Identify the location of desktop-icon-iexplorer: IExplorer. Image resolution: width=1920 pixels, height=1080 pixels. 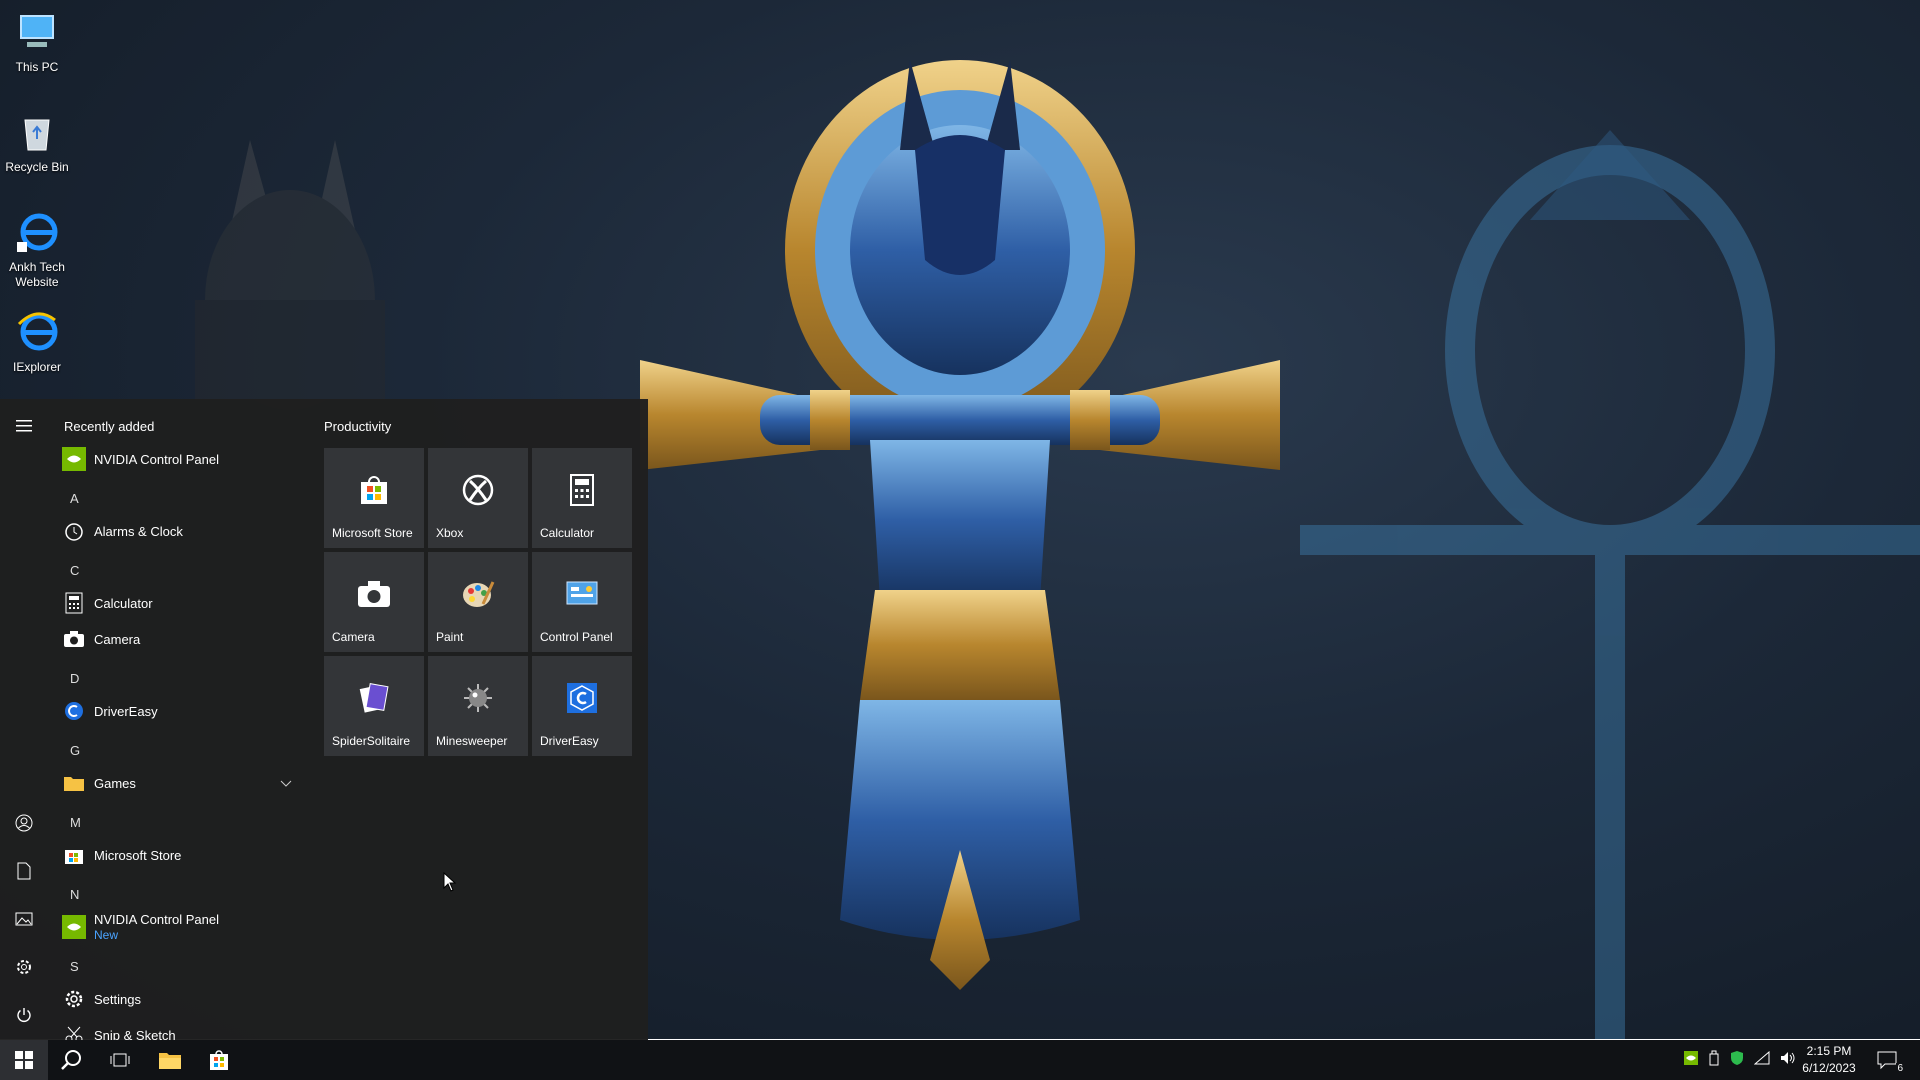
(37, 342).